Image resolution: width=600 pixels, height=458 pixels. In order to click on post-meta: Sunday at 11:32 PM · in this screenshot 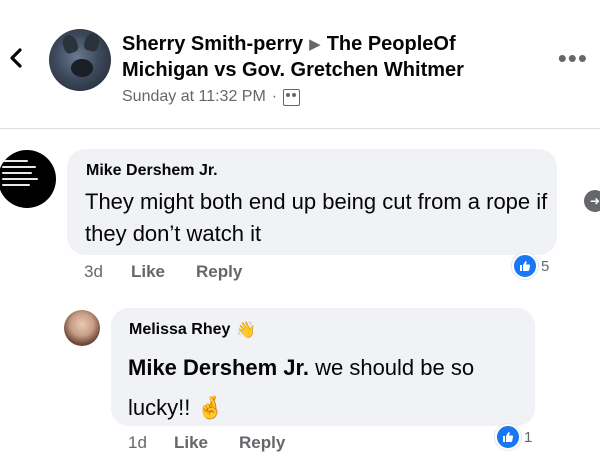, I will do `click(211, 97)`.